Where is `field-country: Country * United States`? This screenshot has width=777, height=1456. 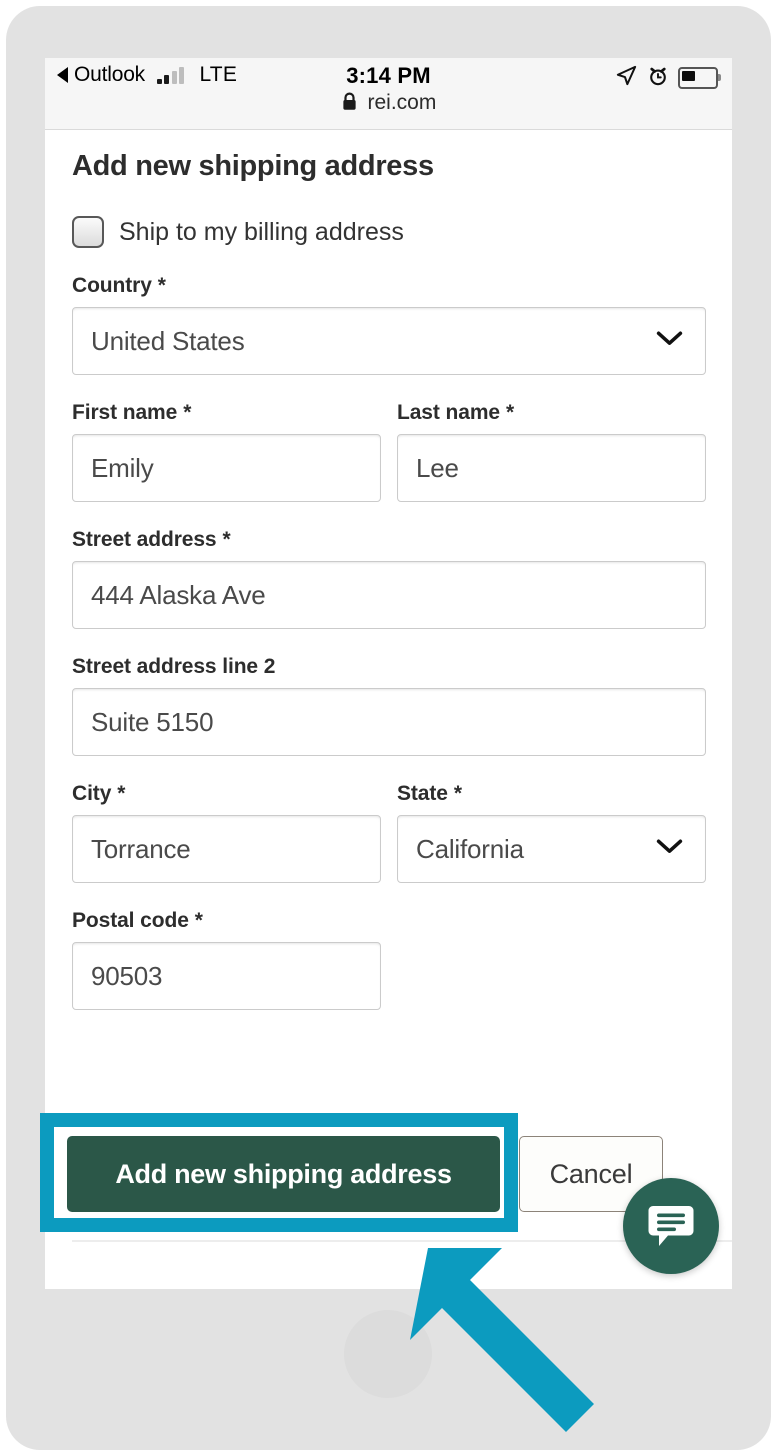
field-country: Country * United States is located at coordinates (388, 311).